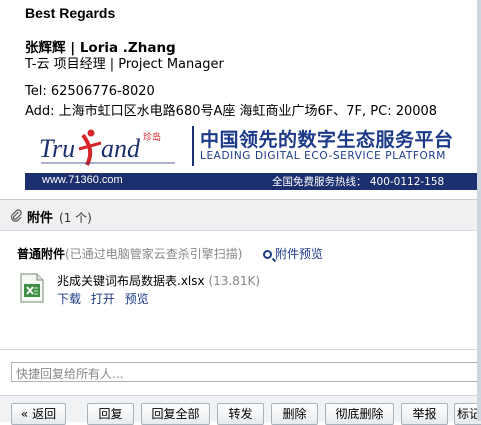 This screenshot has height=425, width=481. I want to click on excel-file-icon, so click(32, 288).